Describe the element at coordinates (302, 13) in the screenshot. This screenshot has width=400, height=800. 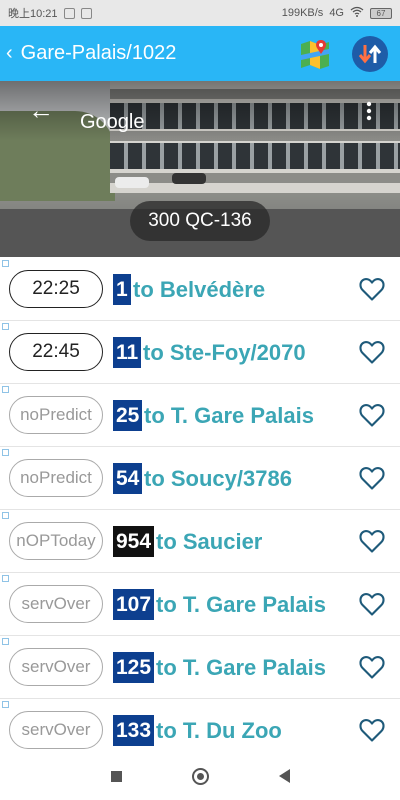
I see `network-speed: 199KB/s` at that location.